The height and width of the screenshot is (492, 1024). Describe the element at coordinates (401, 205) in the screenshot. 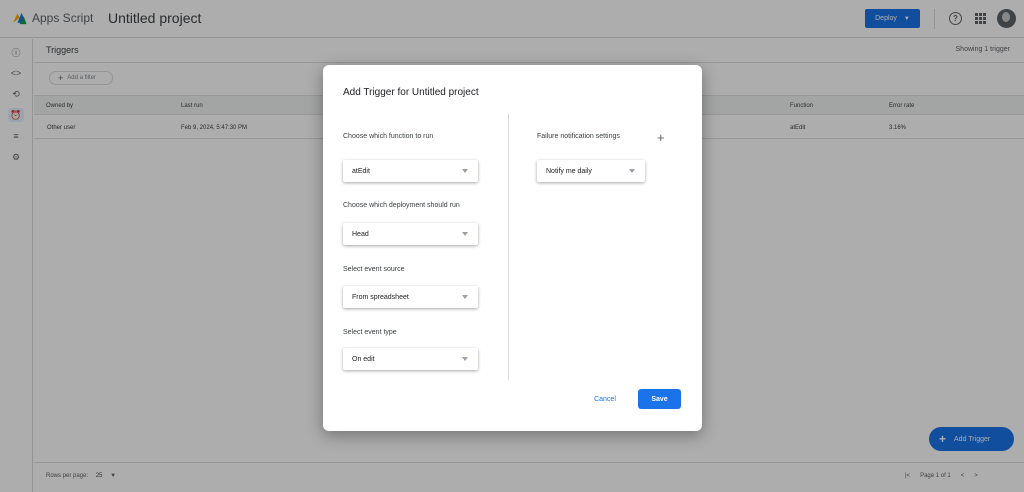

I see `deployment-label: Choose which deployment should run` at that location.